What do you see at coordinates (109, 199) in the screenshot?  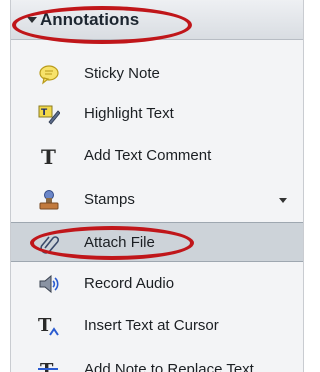 I see `stamps-label: Stamps` at bounding box center [109, 199].